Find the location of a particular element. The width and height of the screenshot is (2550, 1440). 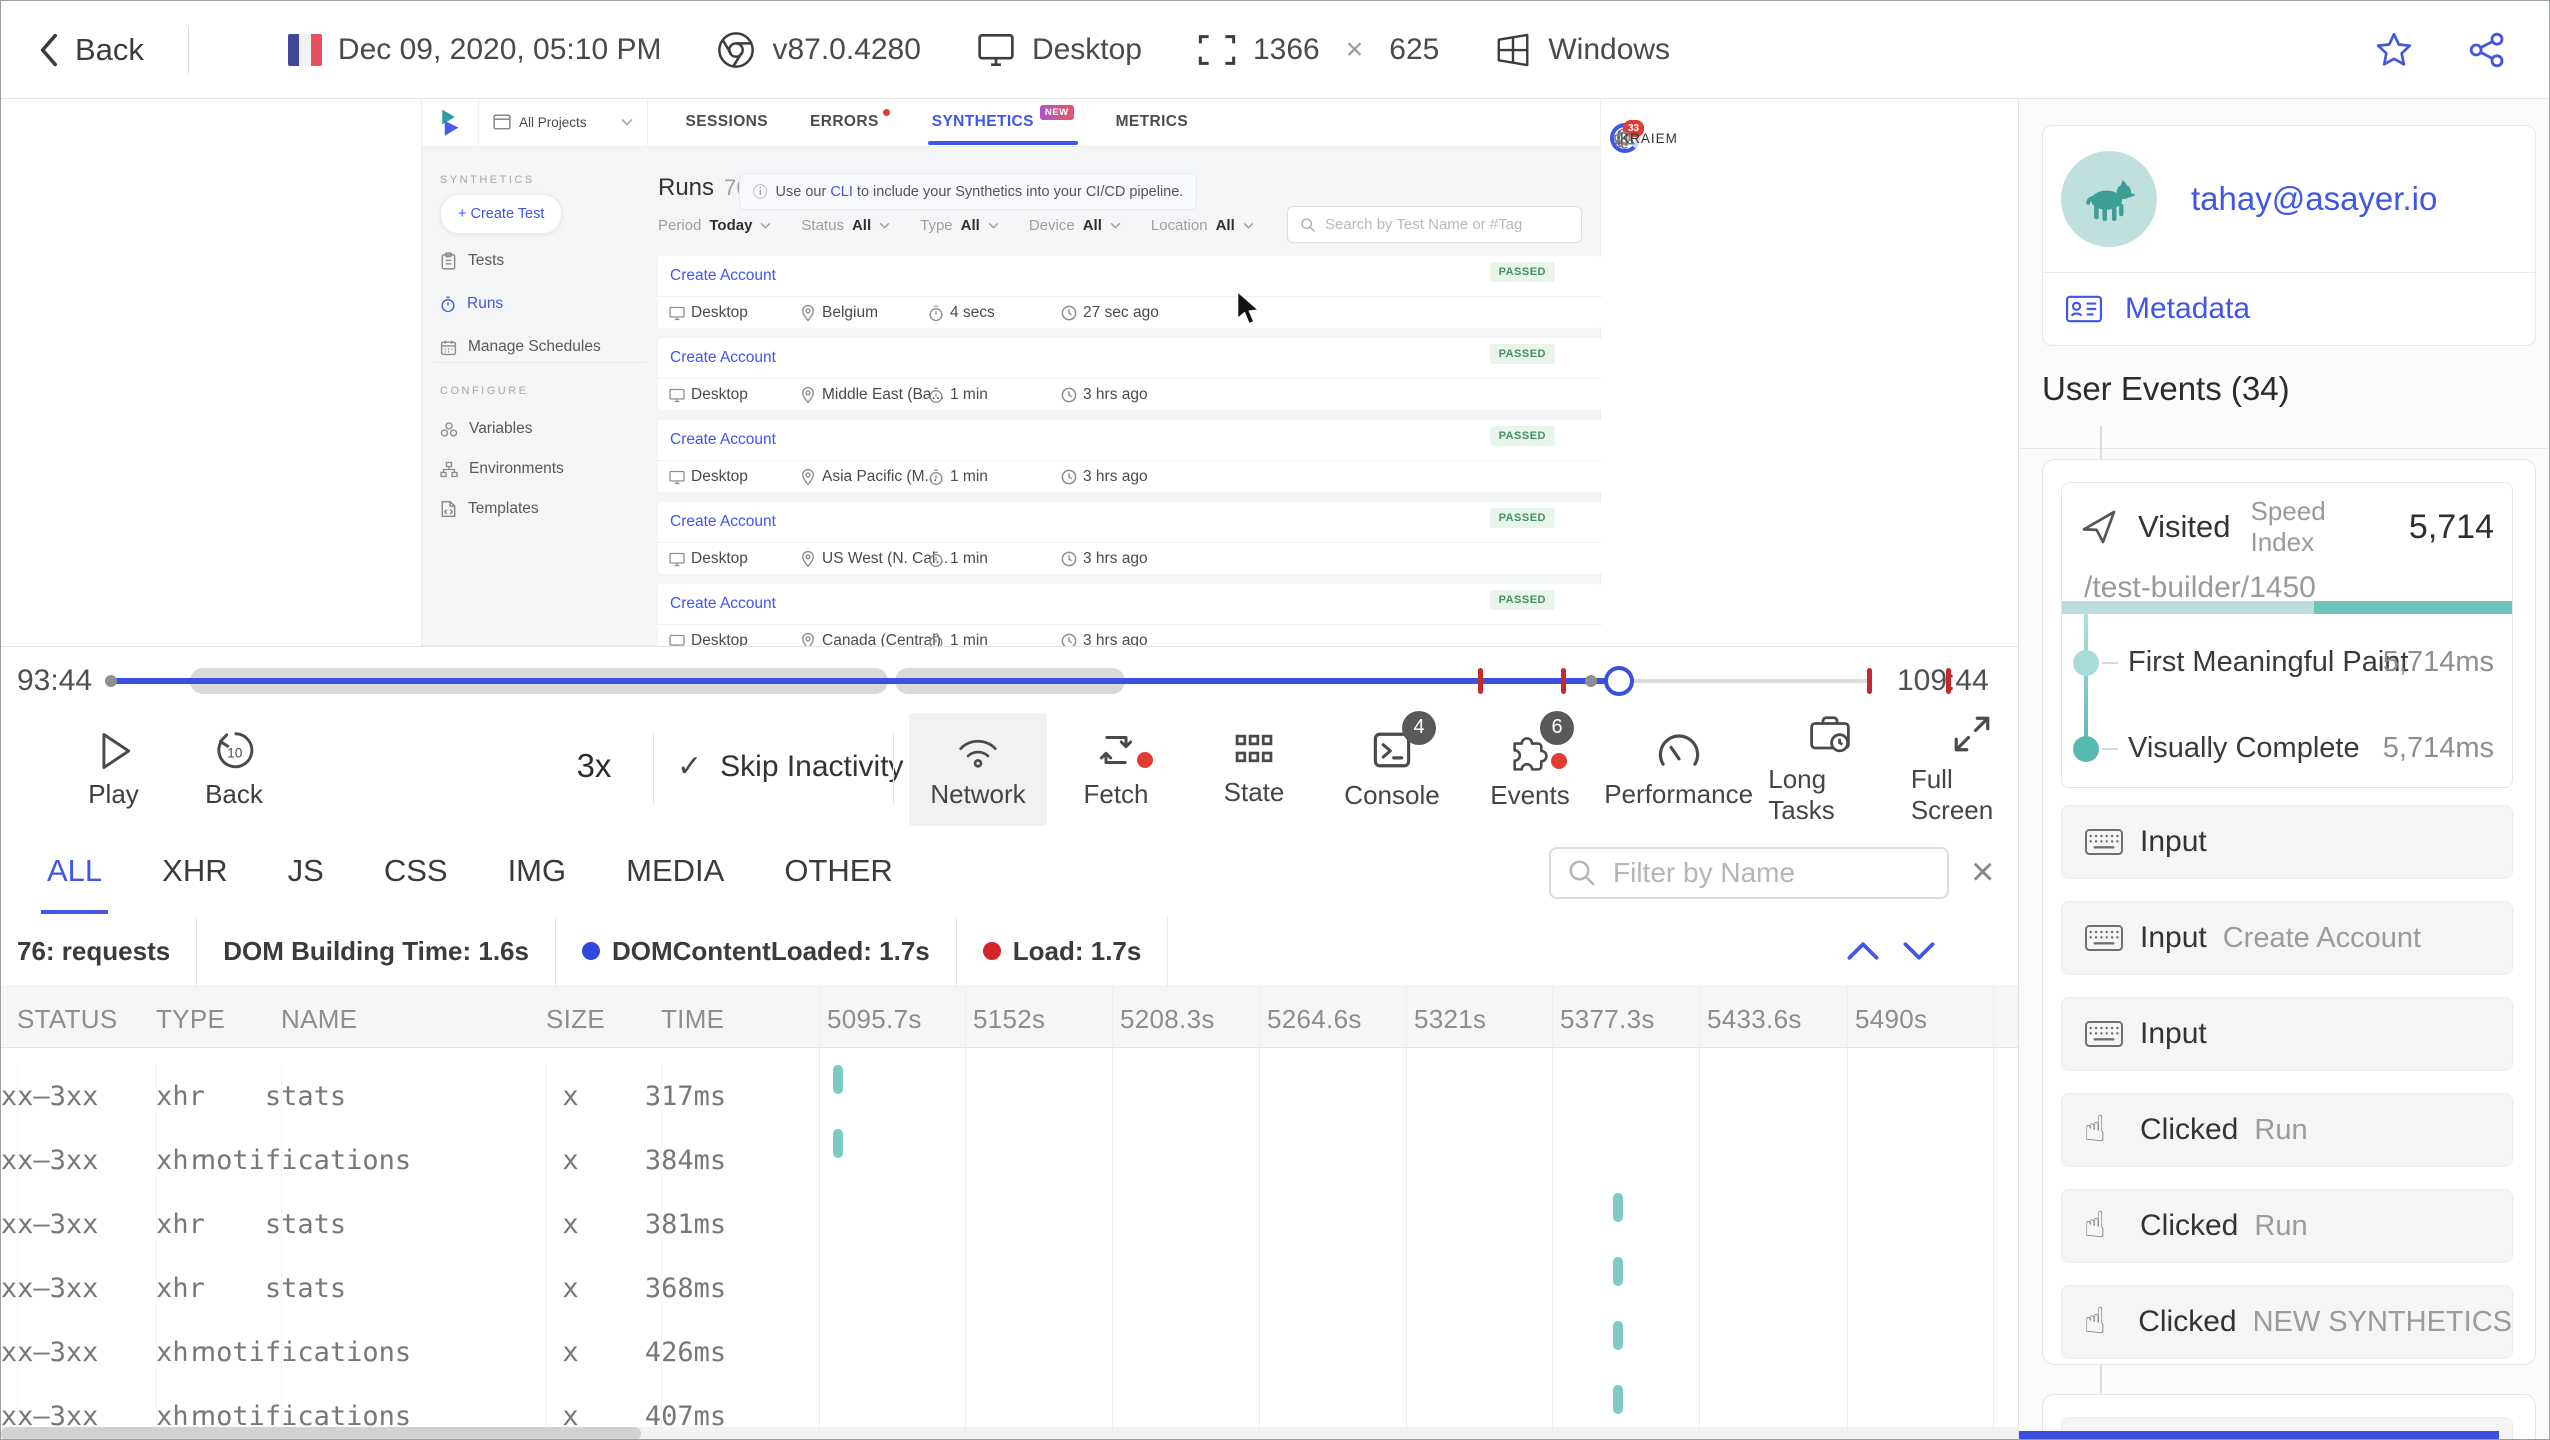

network-request-row: 2xx–3xxxhrnotificationsx426ms is located at coordinates (1009, 1344).